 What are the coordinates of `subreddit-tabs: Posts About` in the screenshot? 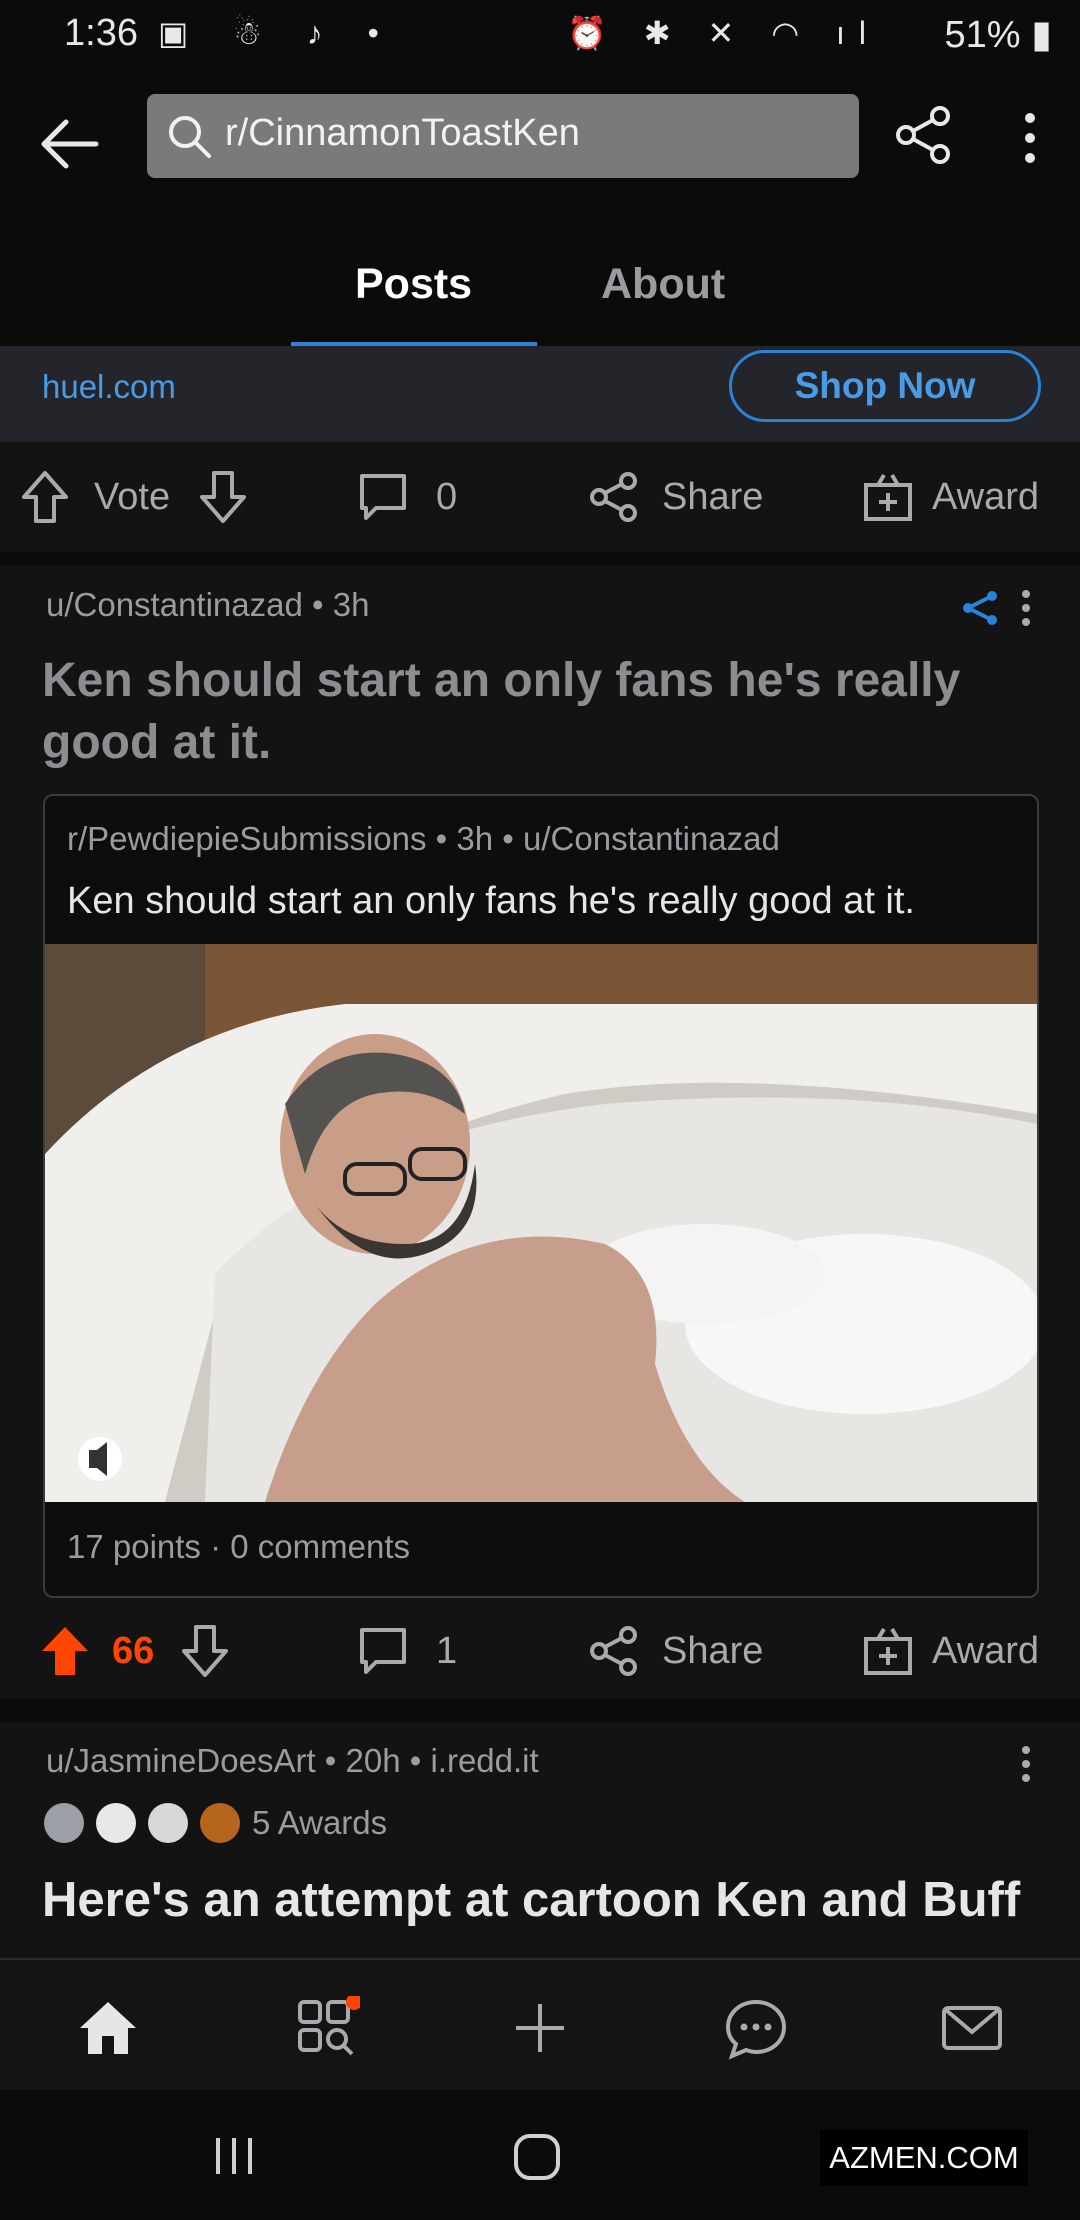 It's located at (540, 278).